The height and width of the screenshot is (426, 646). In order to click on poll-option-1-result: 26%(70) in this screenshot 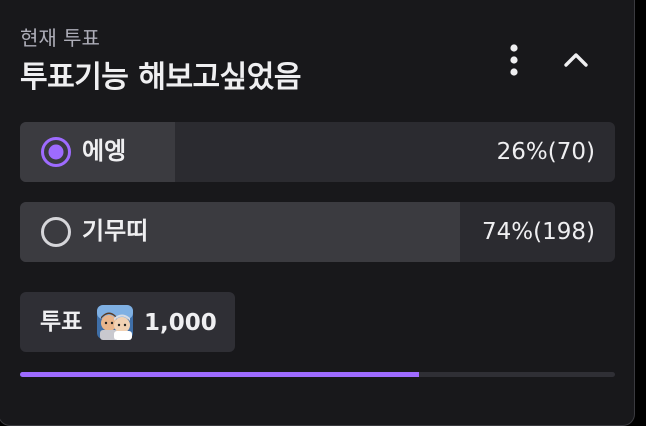, I will do `click(545, 152)`.